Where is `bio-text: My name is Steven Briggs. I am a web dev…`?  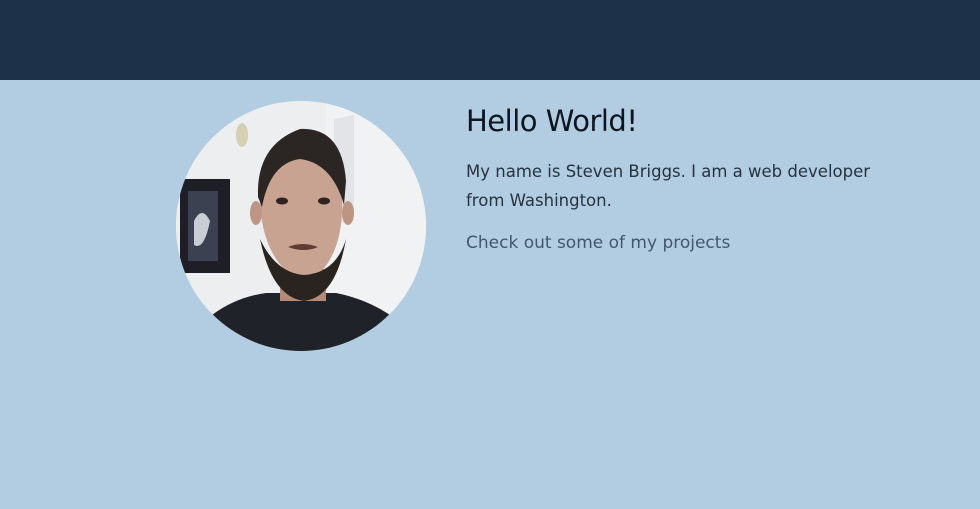 bio-text: My name is Steven Briggs. I am a web dev… is located at coordinates (668, 186).